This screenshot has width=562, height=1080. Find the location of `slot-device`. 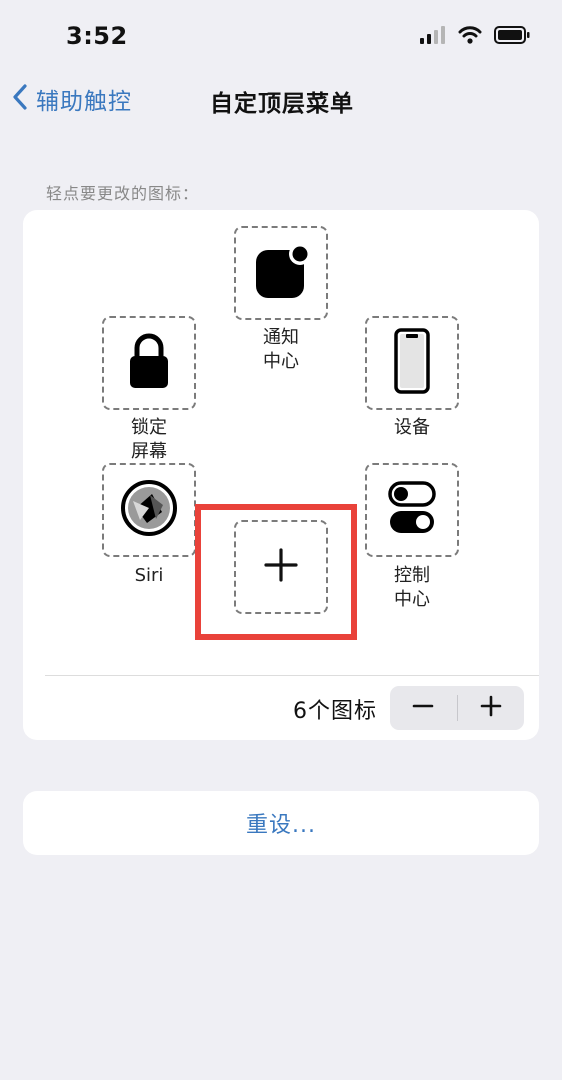

slot-device is located at coordinates (412, 363).